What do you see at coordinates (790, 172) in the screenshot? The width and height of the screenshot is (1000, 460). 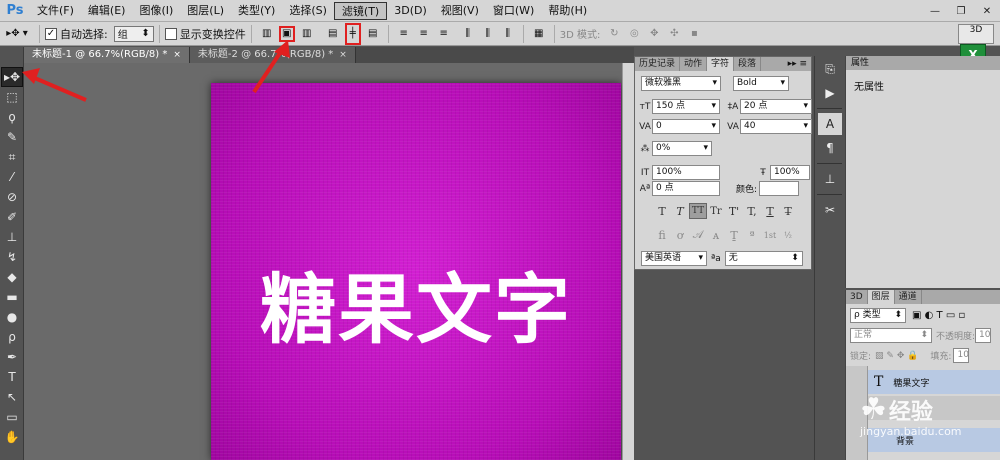 I see `horizontal-scale-field: 100%` at bounding box center [790, 172].